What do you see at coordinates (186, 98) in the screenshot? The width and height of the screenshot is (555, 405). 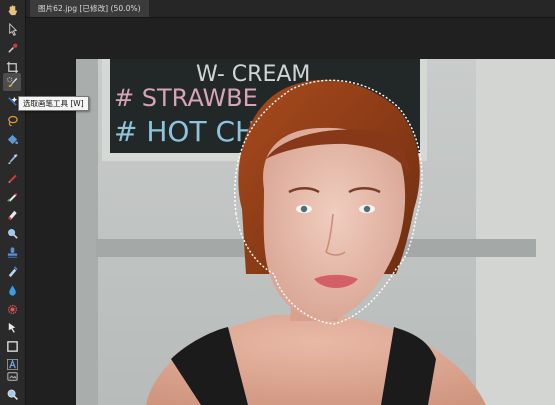 I see `chalkboard-line-2: # STRAWBE` at bounding box center [186, 98].